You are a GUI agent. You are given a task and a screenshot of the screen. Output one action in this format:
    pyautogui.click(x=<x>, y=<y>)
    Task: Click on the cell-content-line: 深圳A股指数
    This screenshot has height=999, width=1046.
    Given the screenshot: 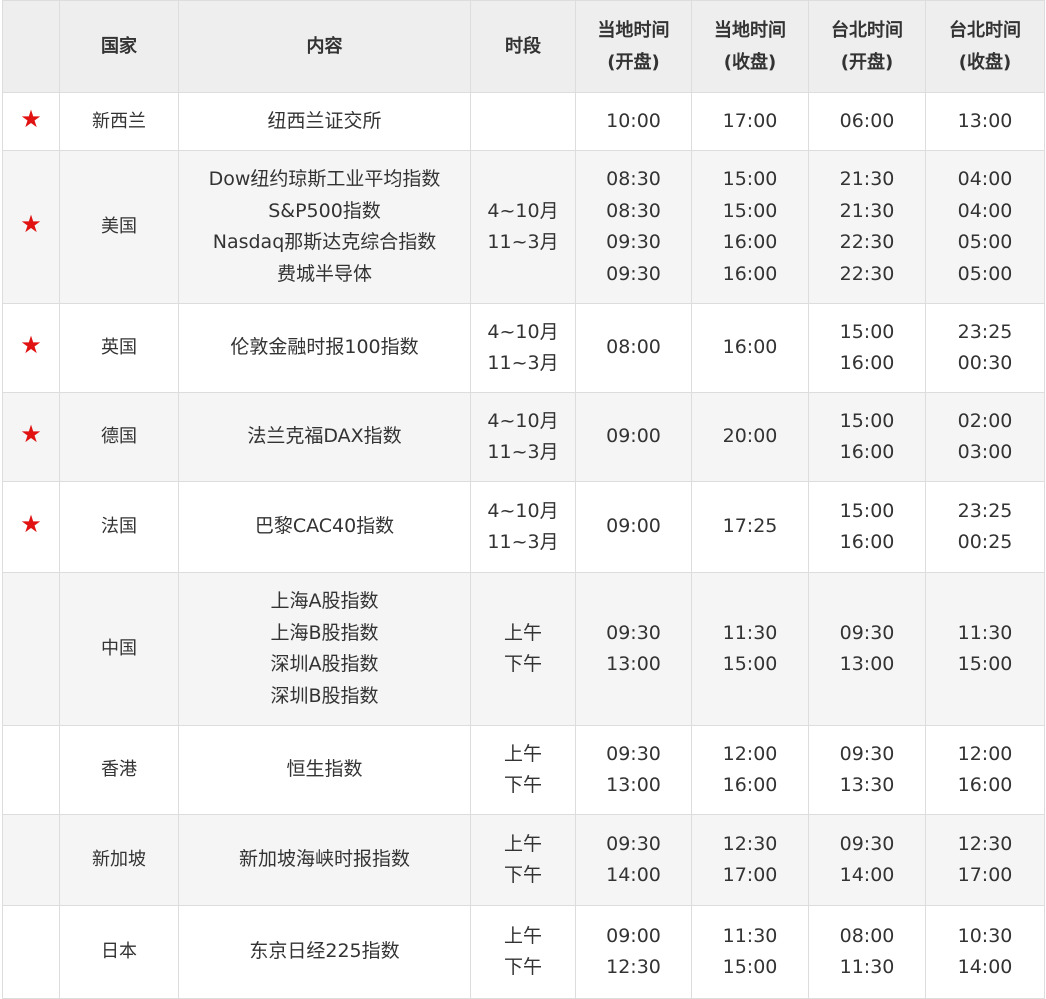 What is the action you would take?
    pyautogui.click(x=324, y=664)
    